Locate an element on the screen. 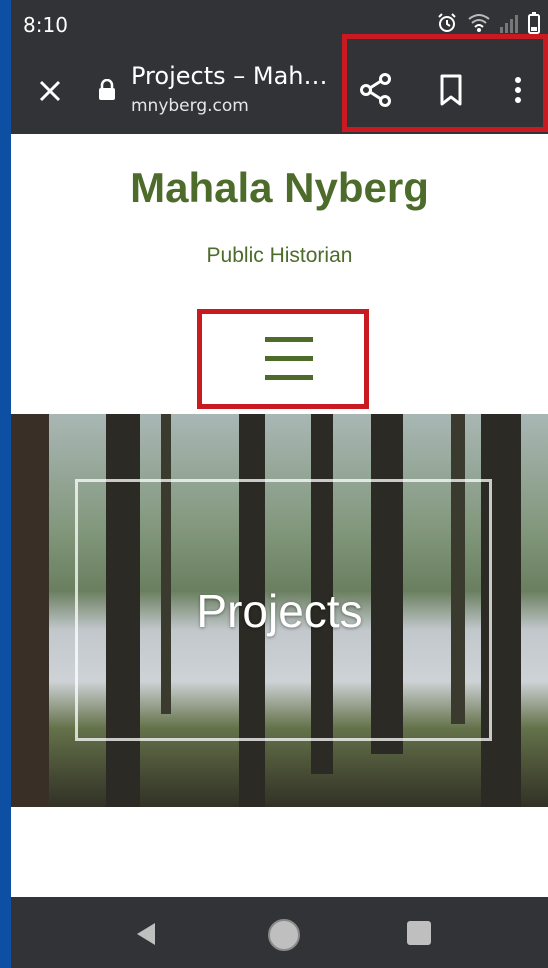  back-button is located at coordinates (146, 936).